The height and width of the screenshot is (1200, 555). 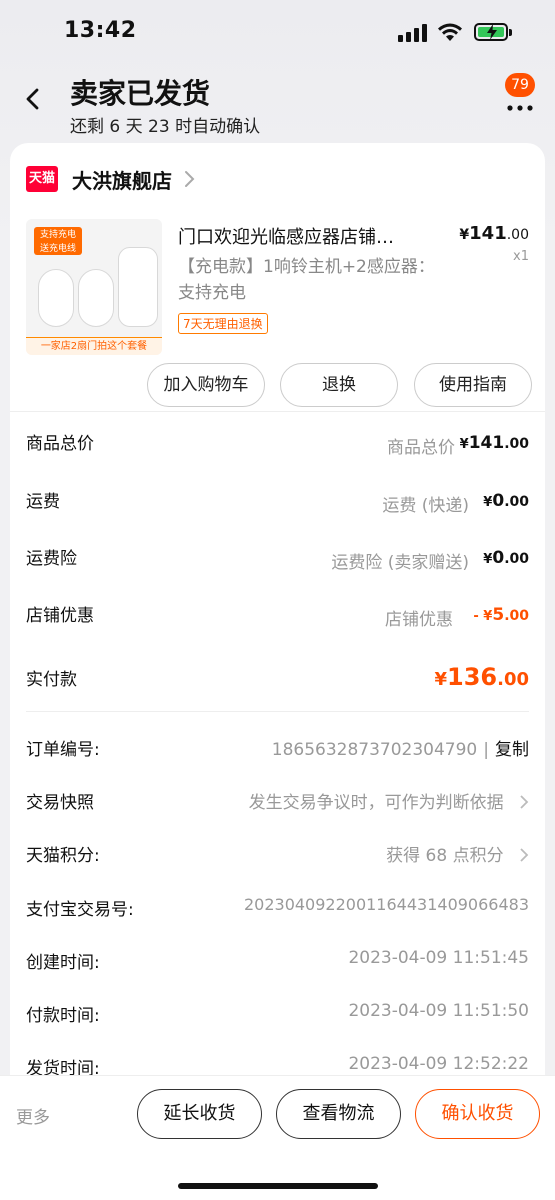 What do you see at coordinates (477, 1114) in the screenshot?
I see `confirm-receipt-button: 确认收货` at bounding box center [477, 1114].